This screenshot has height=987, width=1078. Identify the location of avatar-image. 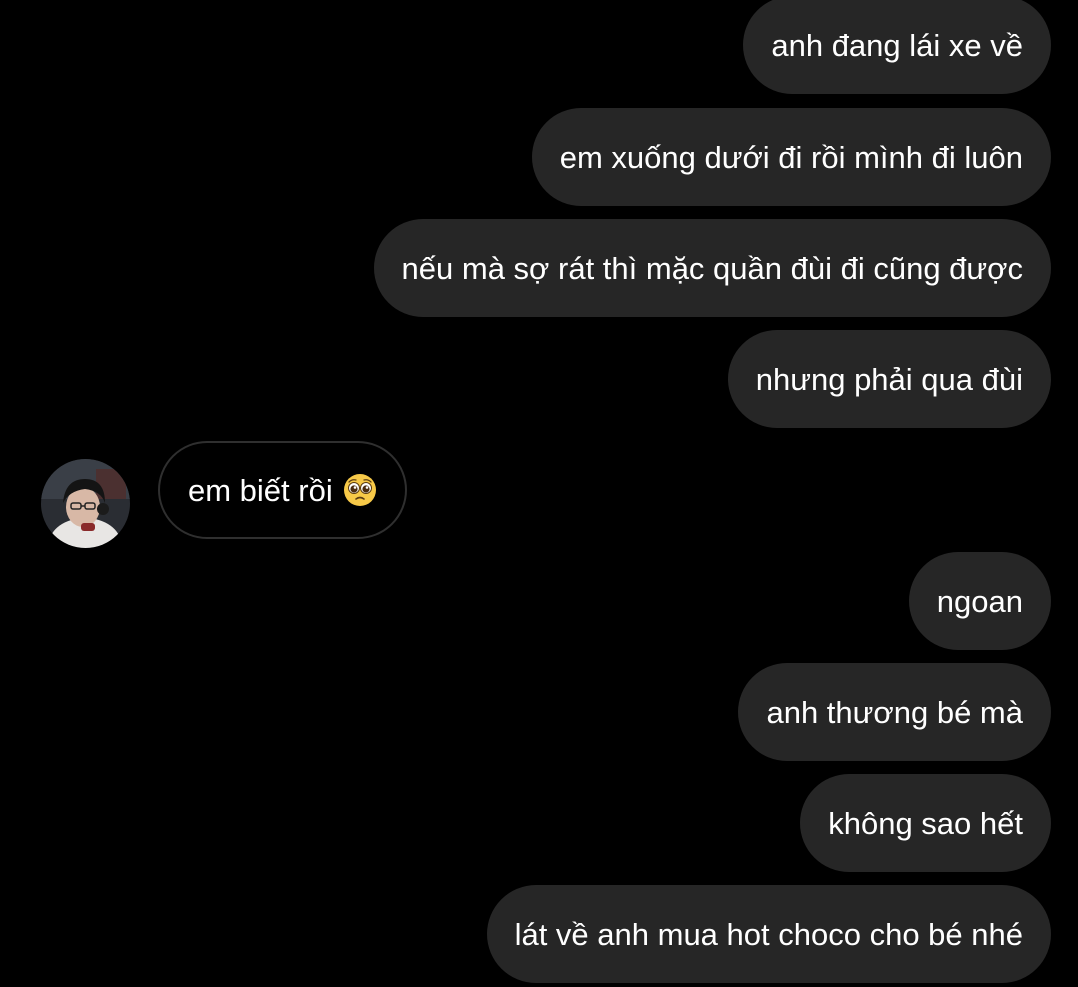
(85, 503).